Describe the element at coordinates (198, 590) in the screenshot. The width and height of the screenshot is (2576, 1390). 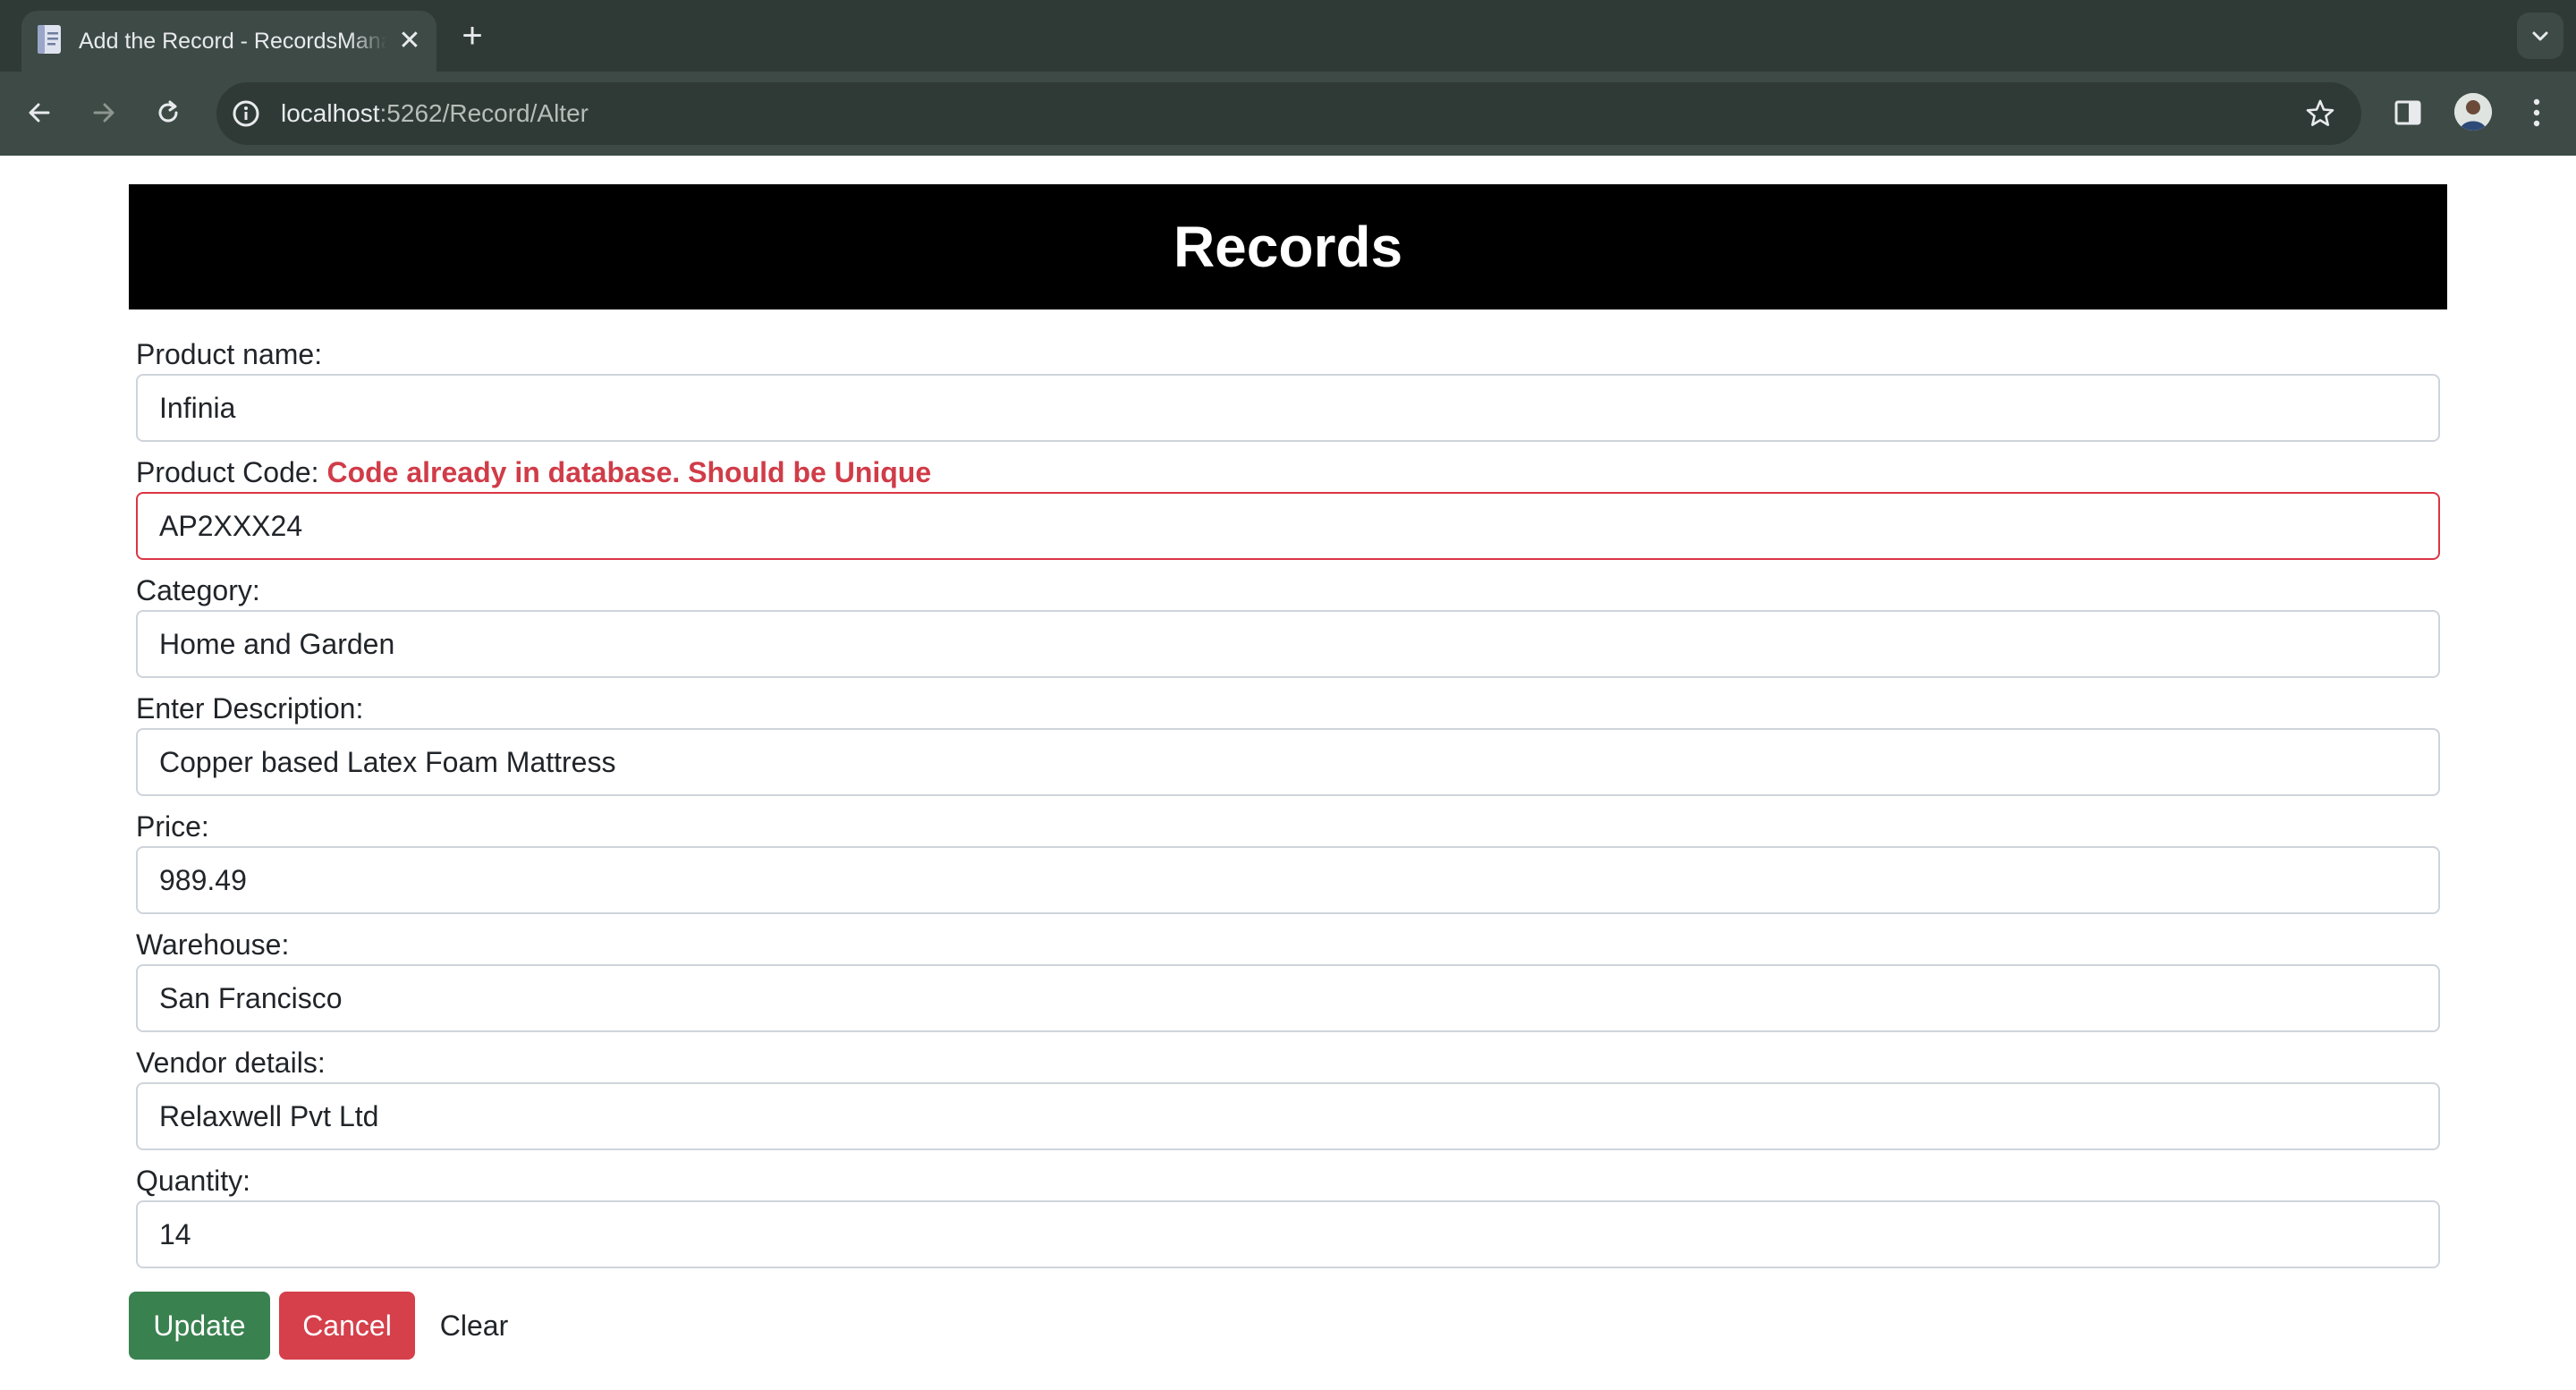
I see `category-label-text: Category:` at that location.